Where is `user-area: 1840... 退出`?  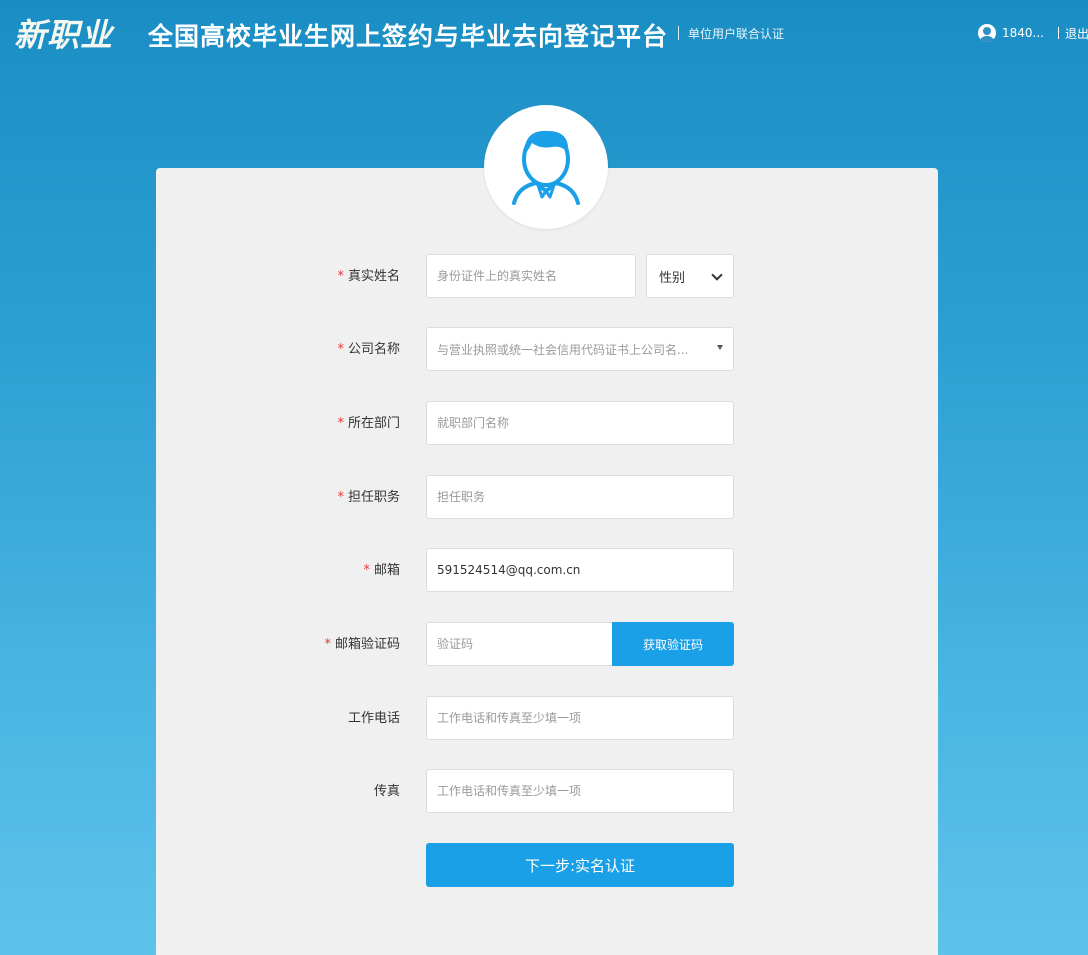 user-area: 1840... 退出 is located at coordinates (1033, 33).